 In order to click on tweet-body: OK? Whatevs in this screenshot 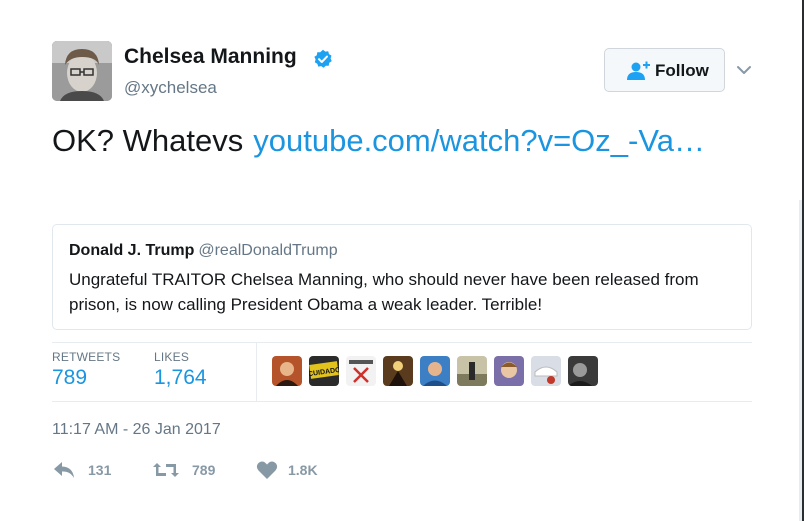, I will do `click(148, 140)`.